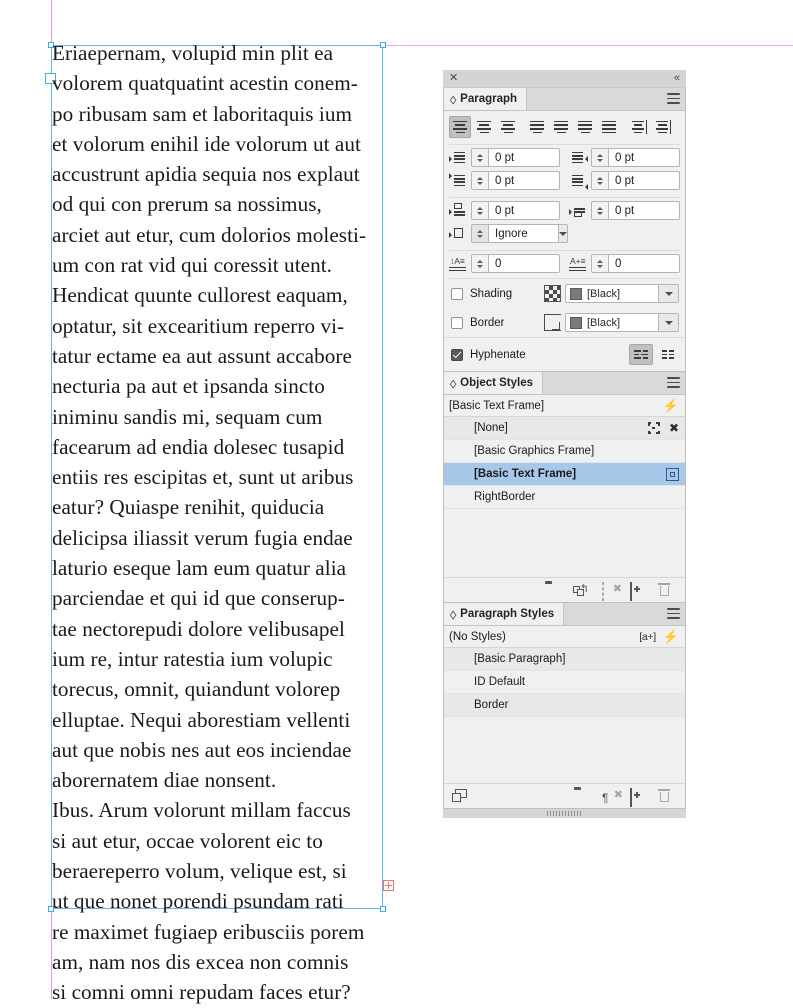  Describe the element at coordinates (578, 263) in the screenshot. I see `drop-cap-characters-icon: A+≡` at that location.